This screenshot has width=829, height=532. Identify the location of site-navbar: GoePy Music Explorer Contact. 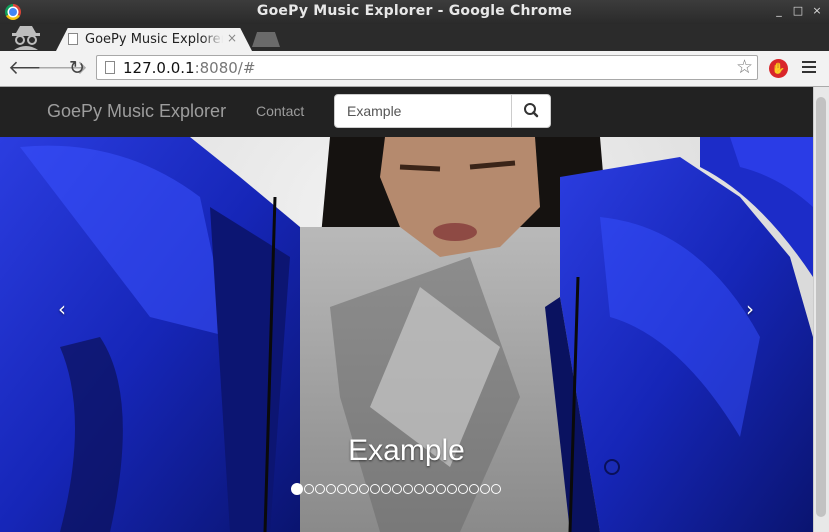
(406, 112).